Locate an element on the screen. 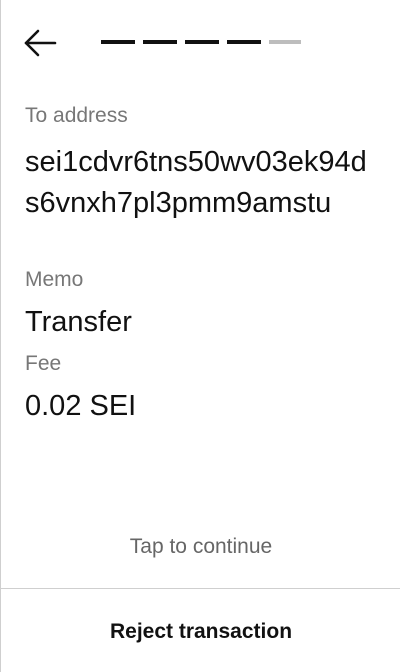  fee-value: 0.02 SEI is located at coordinates (81, 406).